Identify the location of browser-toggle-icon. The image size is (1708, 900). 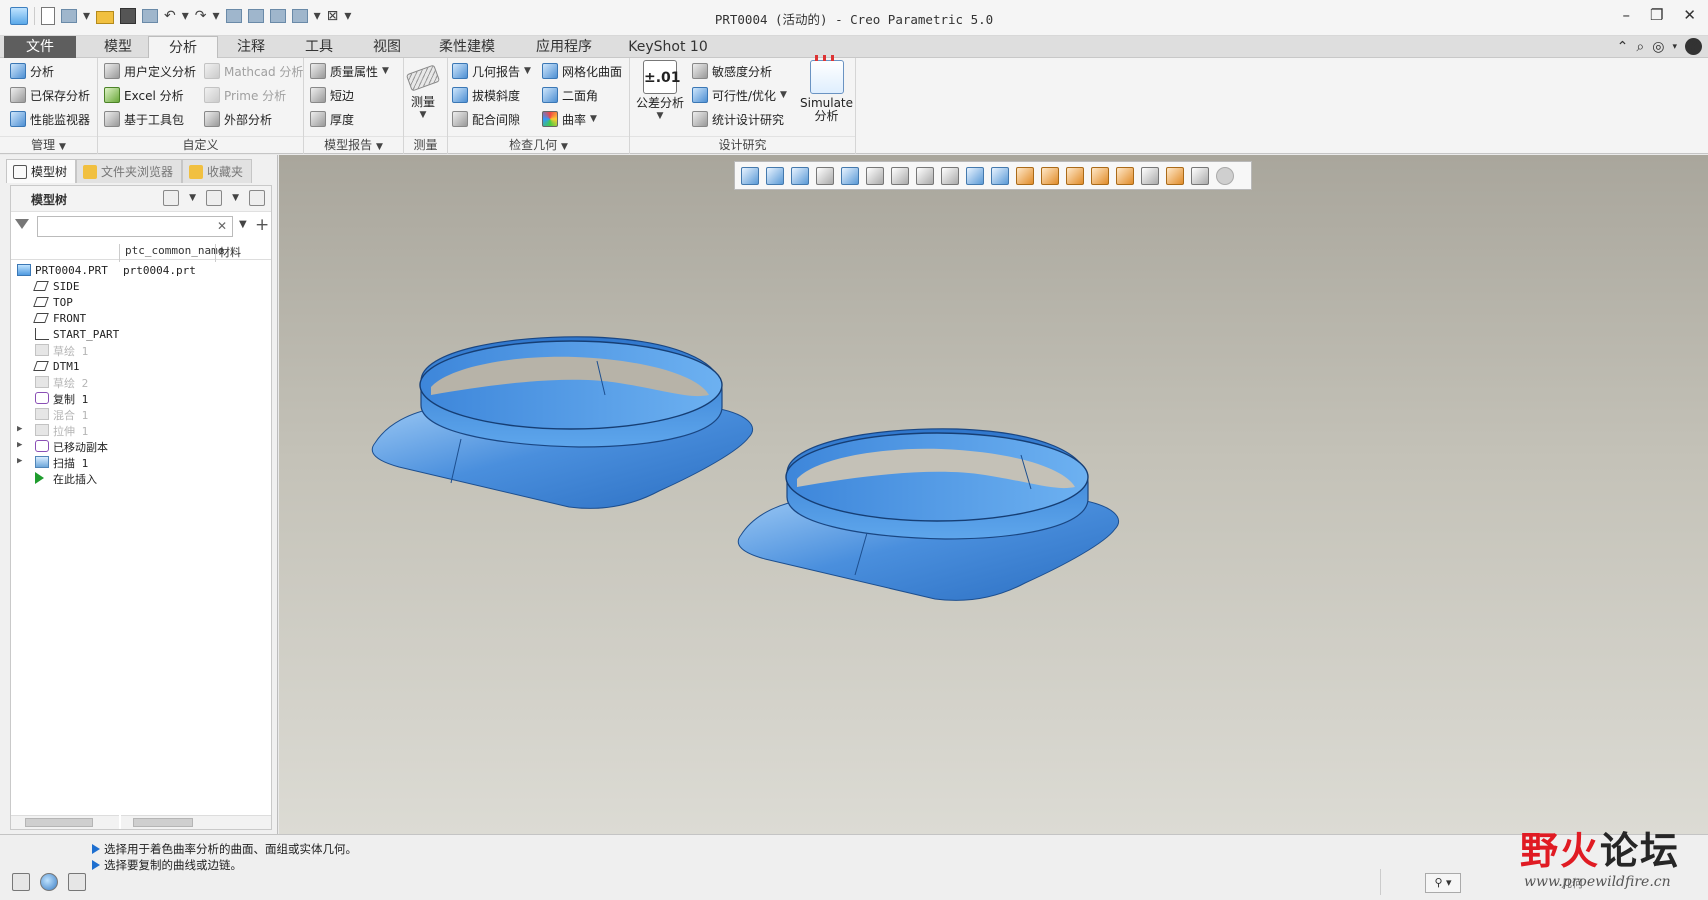
(49, 882).